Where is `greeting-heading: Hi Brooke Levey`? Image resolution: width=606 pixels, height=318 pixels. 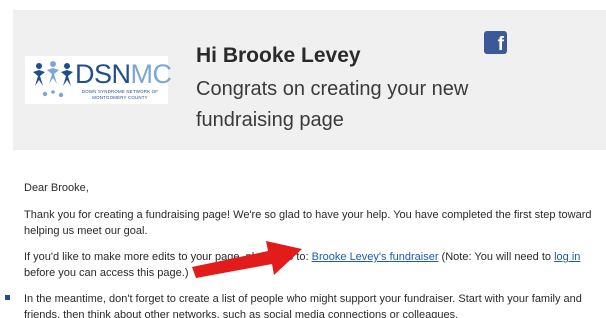
greeting-heading: Hi Brooke Levey is located at coordinates (278, 55).